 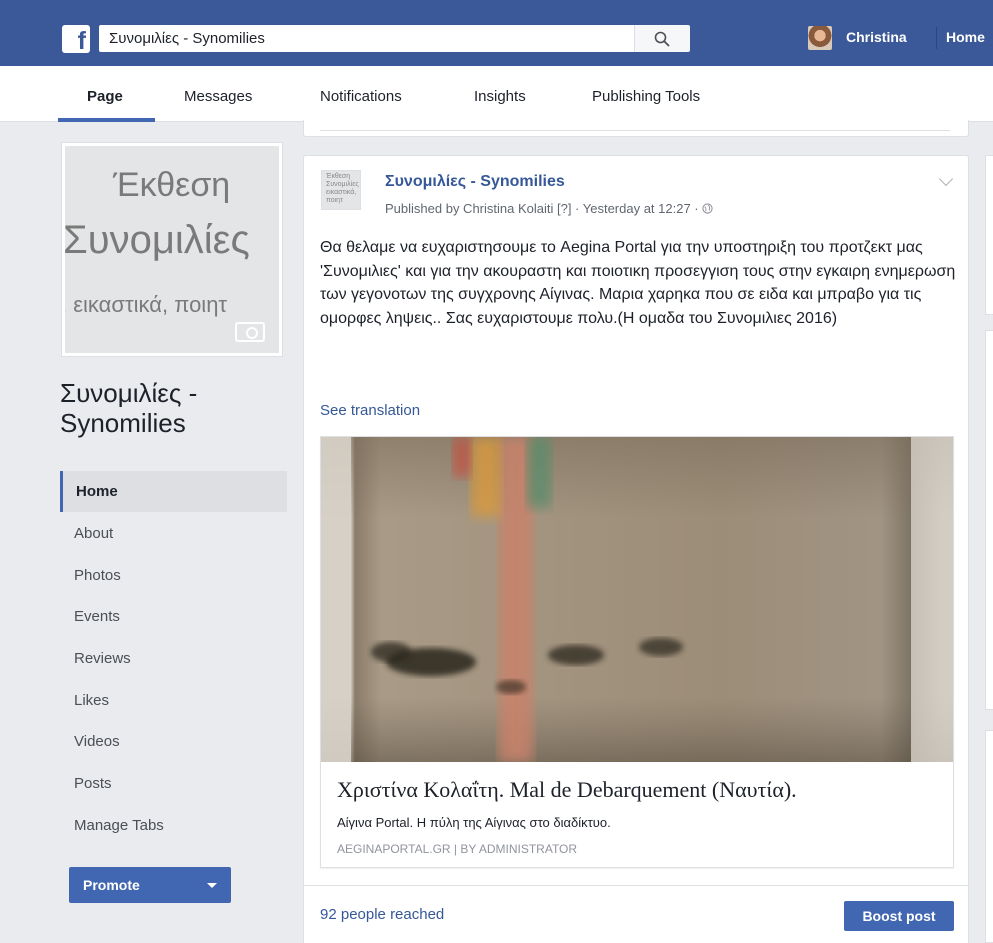 I want to click on sidebar-item-about: About, so click(x=173, y=533).